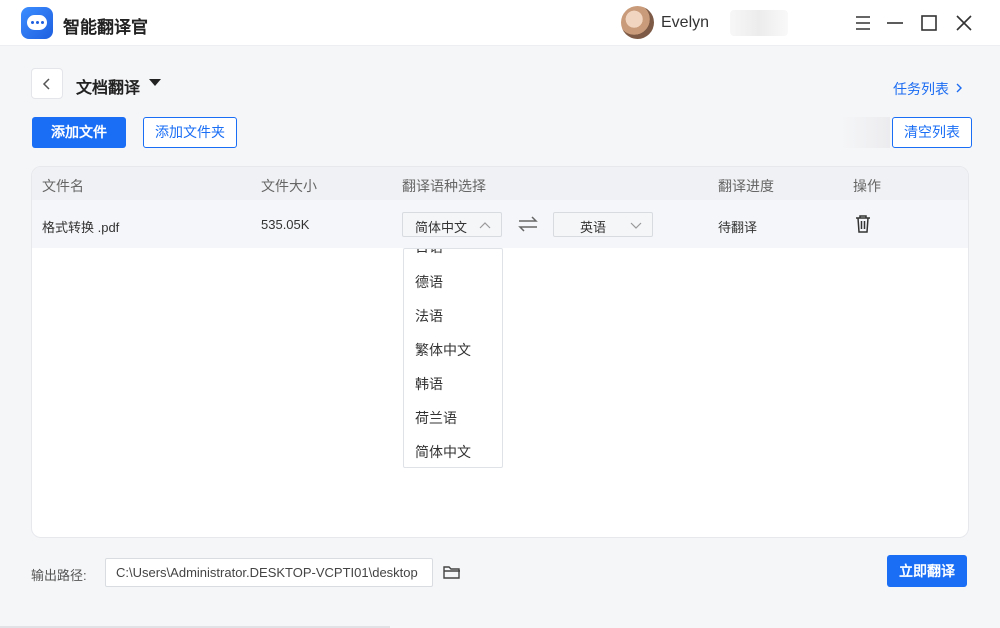 The width and height of the screenshot is (1000, 628). I want to click on dropdown-option: 简体中文, so click(443, 452).